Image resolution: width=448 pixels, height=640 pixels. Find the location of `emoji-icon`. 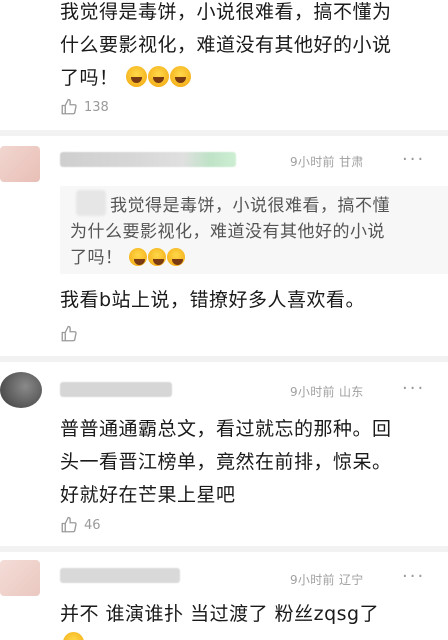

emoji-icon is located at coordinates (73, 636).